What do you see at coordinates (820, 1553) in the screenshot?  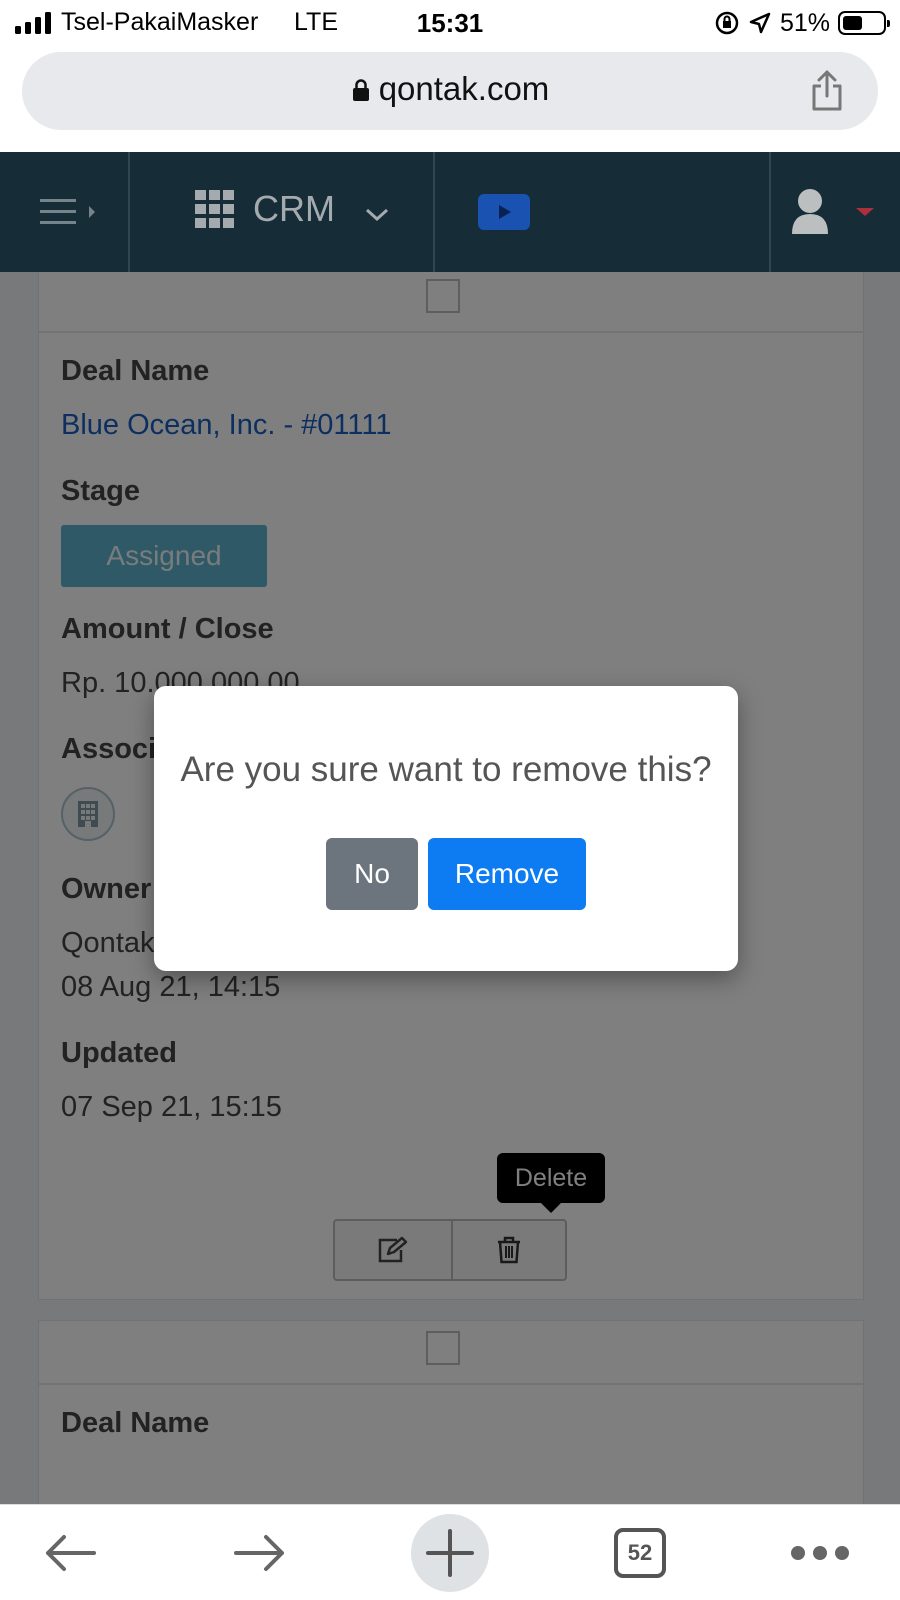 I see `more-menu-icon` at bounding box center [820, 1553].